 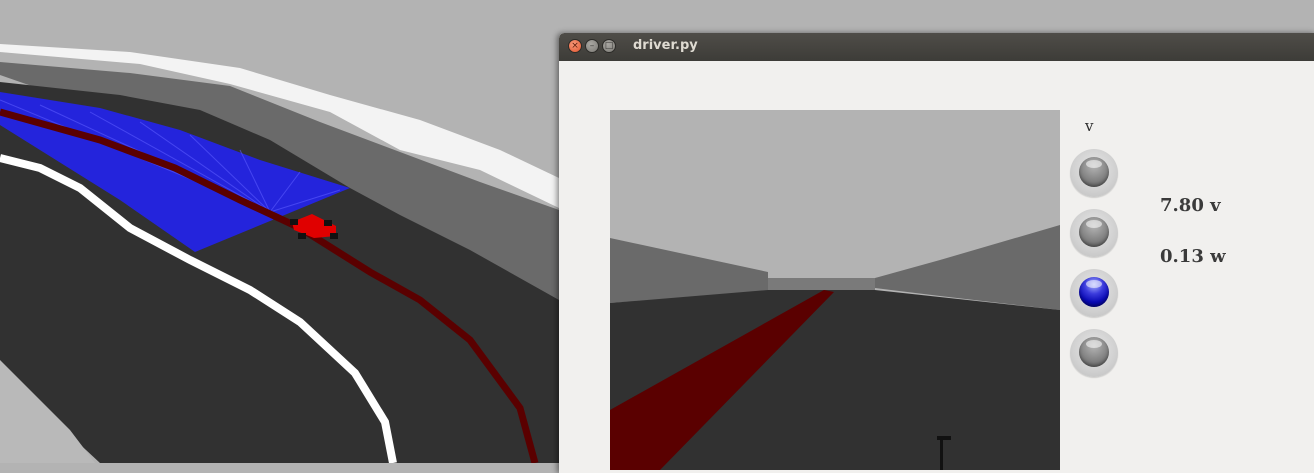 What do you see at coordinates (665, 45) in the screenshot?
I see `window-title: driver.py` at bounding box center [665, 45].